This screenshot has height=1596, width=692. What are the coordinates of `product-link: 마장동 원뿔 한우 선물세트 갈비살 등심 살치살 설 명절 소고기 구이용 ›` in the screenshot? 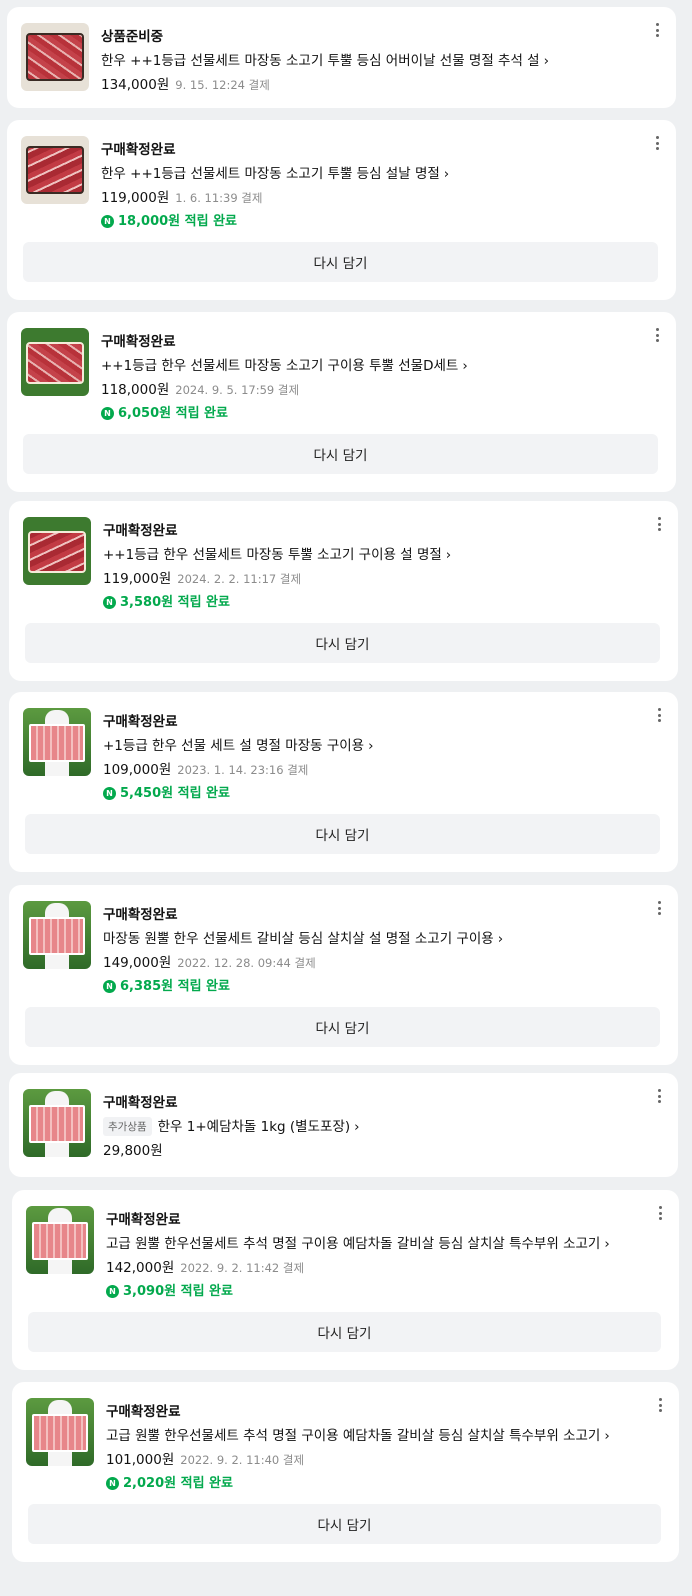 It's located at (303, 937).